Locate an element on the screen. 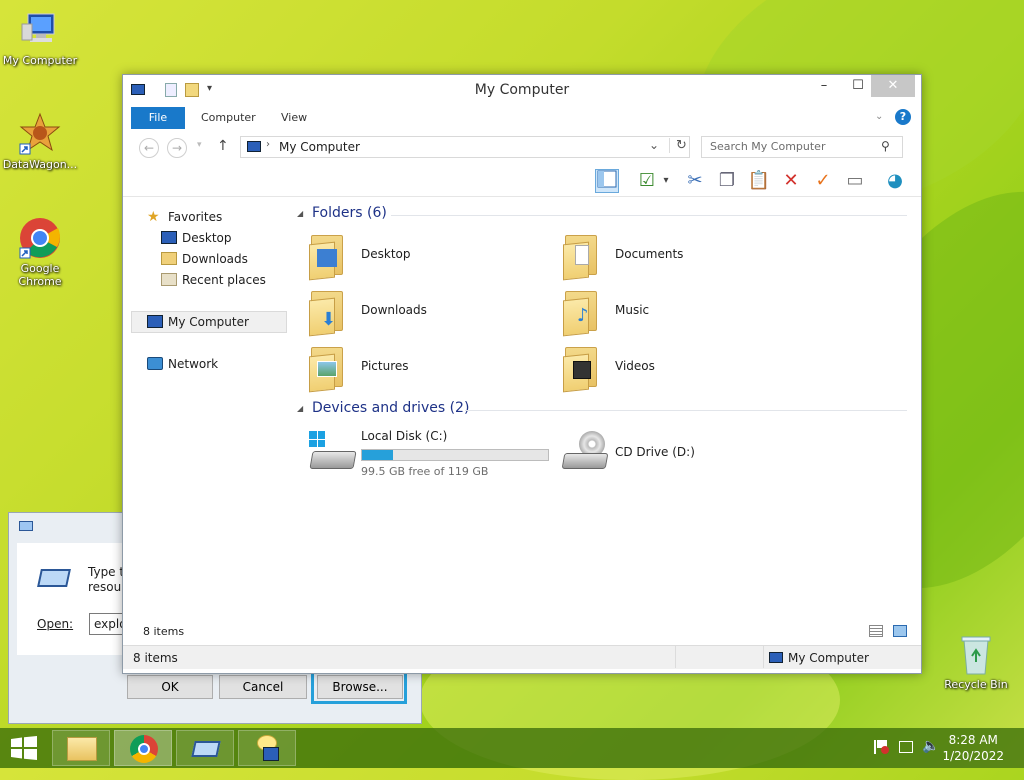 This screenshot has height=780, width=1024. folder-downloads-icon: ⬇ is located at coordinates (329, 313).